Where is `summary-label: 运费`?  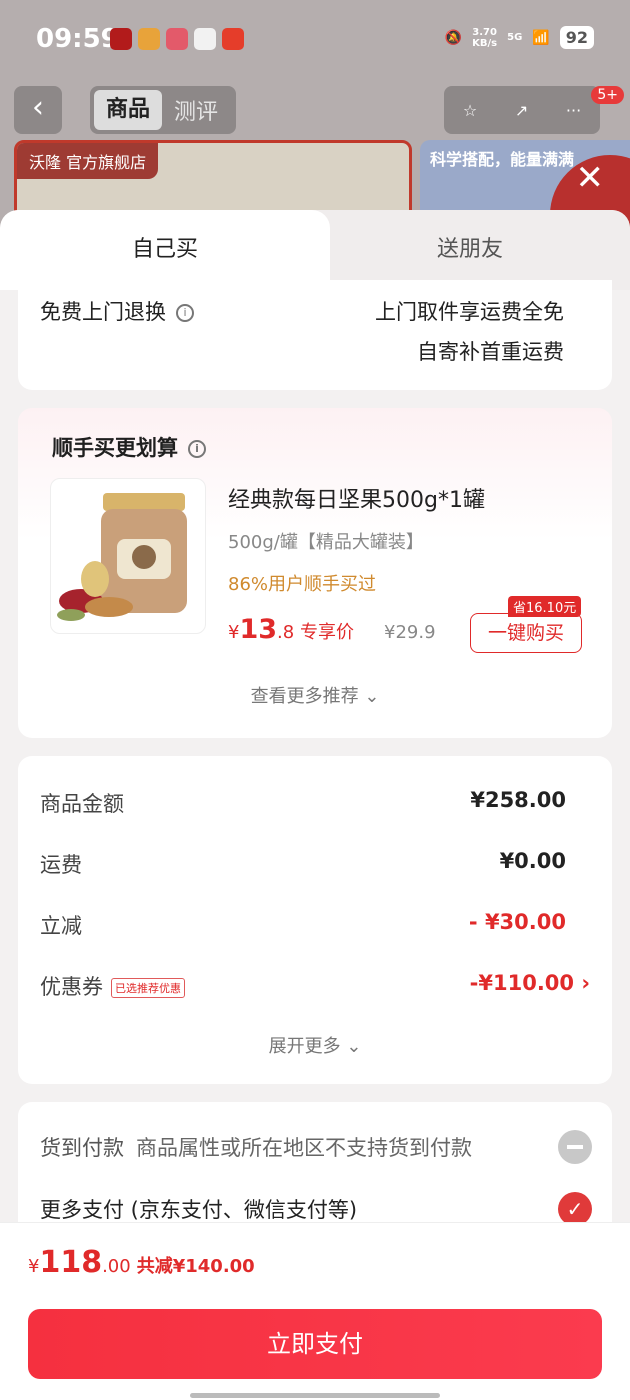
summary-label: 运费 is located at coordinates (61, 865).